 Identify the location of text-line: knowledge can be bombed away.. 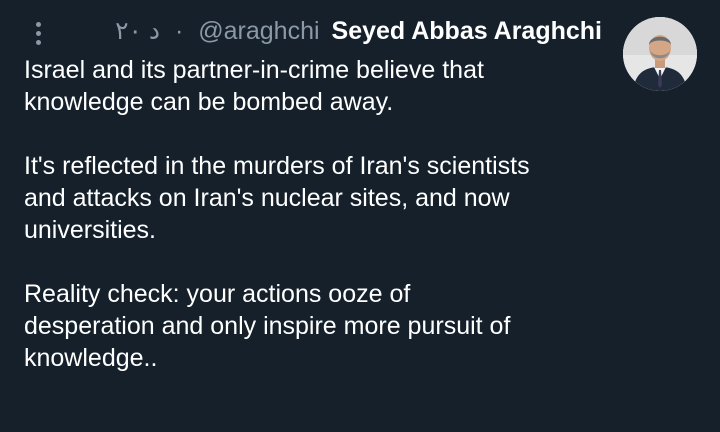
(209, 102).